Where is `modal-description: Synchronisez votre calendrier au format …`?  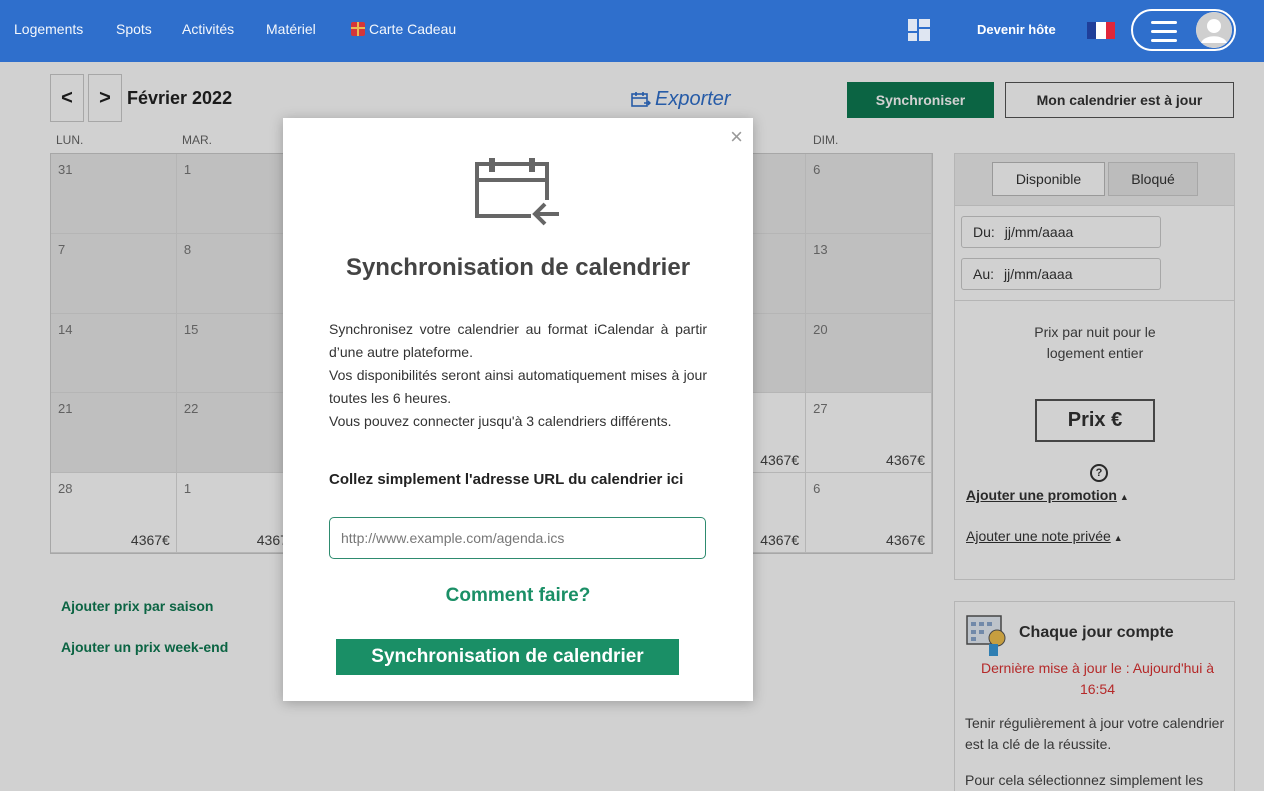 modal-description: Synchronisez votre calendrier au format … is located at coordinates (518, 375).